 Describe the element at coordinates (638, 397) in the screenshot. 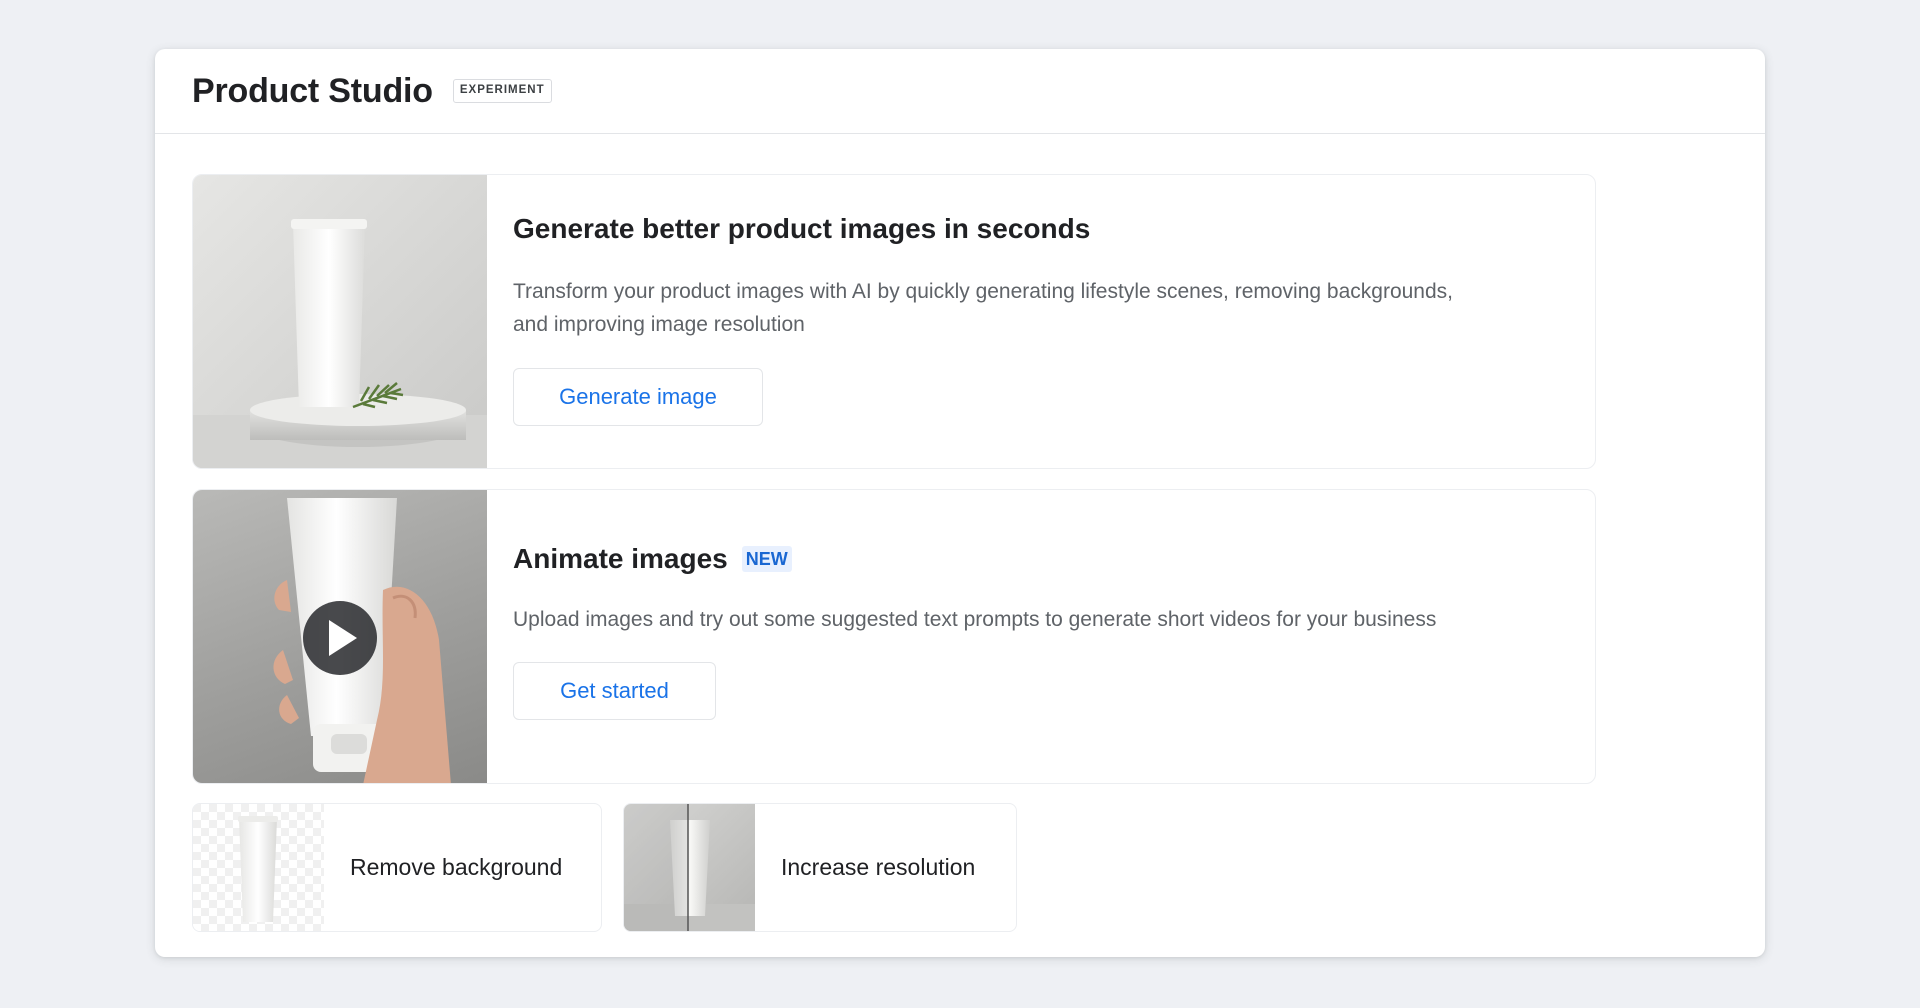

I see `generate-image-button: Generate image` at that location.